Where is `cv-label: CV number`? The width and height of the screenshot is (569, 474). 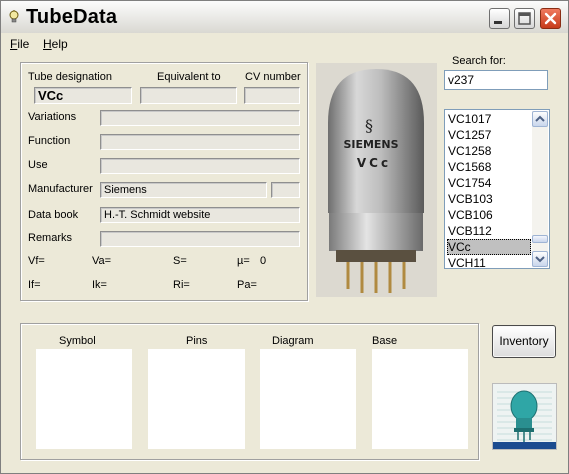
cv-label: CV number is located at coordinates (273, 77).